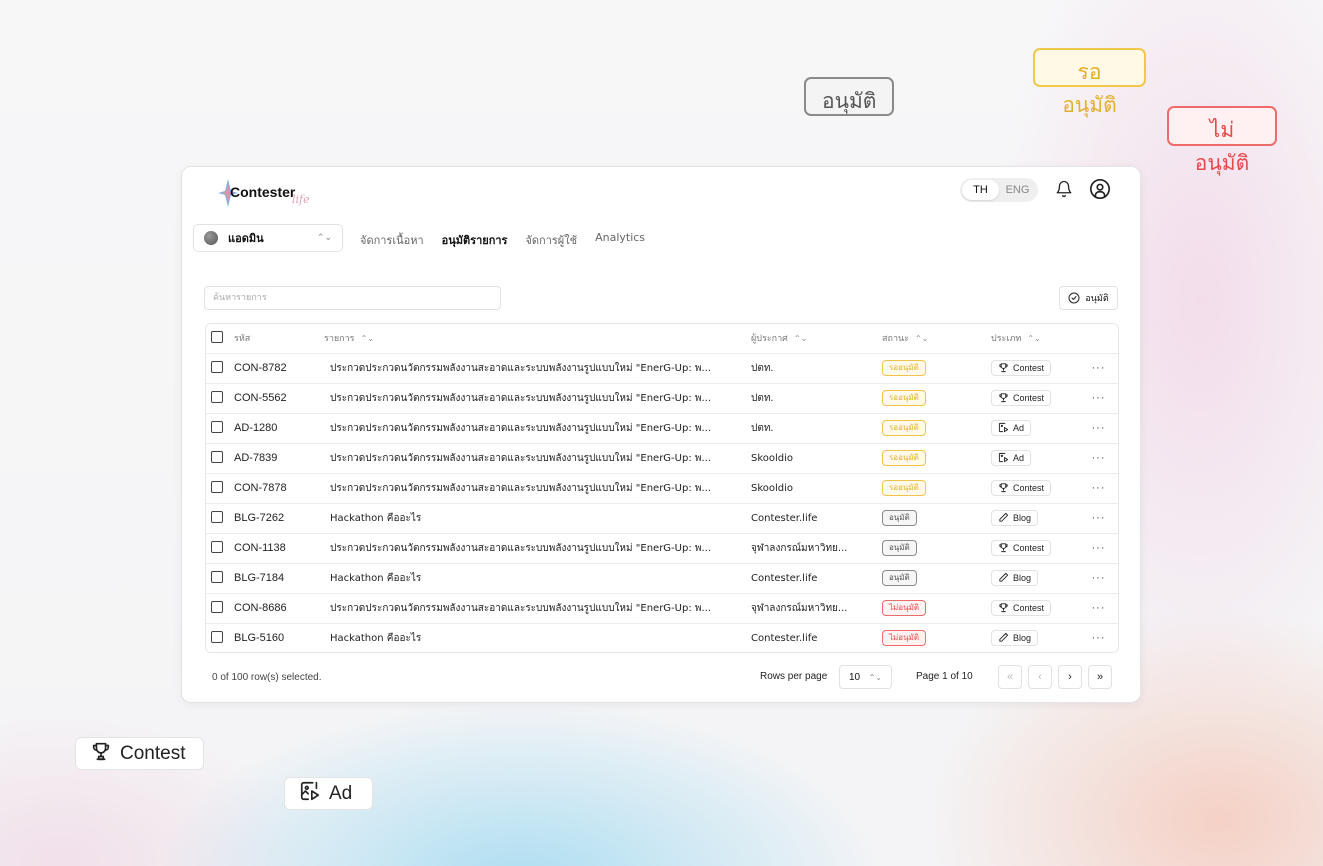  Describe the element at coordinates (865, 677) in the screenshot. I see `rows-per-page-select: 10 ⌃⌄` at that location.